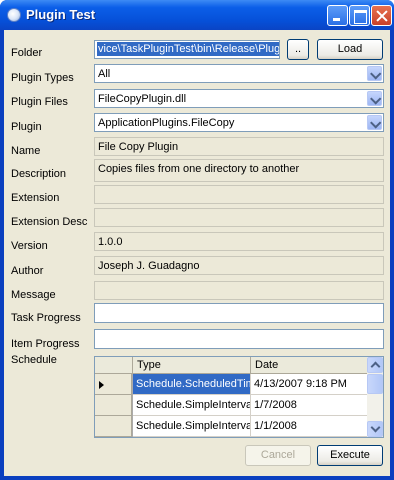  Describe the element at coordinates (142, 99) in the screenshot. I see `plugin-files-value: FileCopyPlugin.dll` at that location.